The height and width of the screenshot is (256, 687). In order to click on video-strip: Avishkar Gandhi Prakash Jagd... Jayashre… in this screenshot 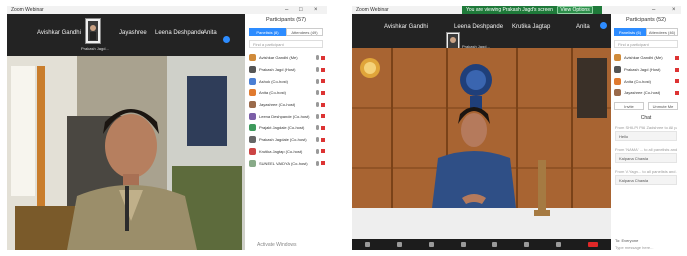, I will do `click(126, 35)`.